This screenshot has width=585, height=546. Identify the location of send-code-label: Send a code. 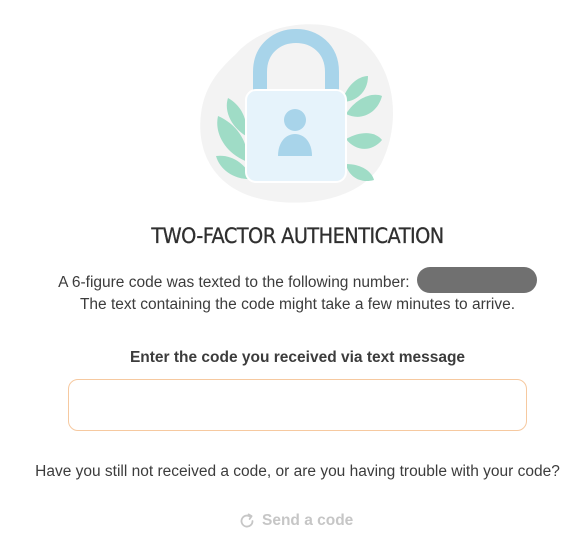
(308, 520).